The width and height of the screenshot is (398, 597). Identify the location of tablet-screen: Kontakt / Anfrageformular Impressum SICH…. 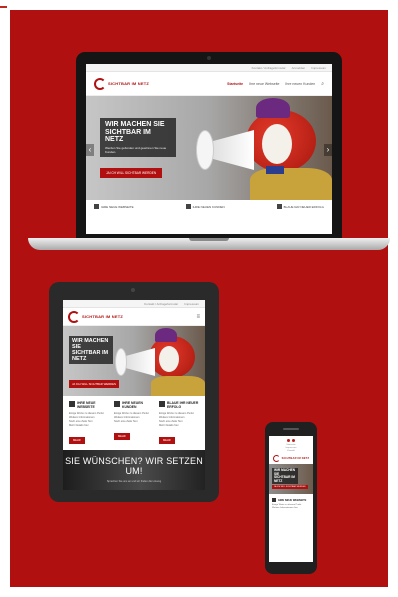
(134, 395).